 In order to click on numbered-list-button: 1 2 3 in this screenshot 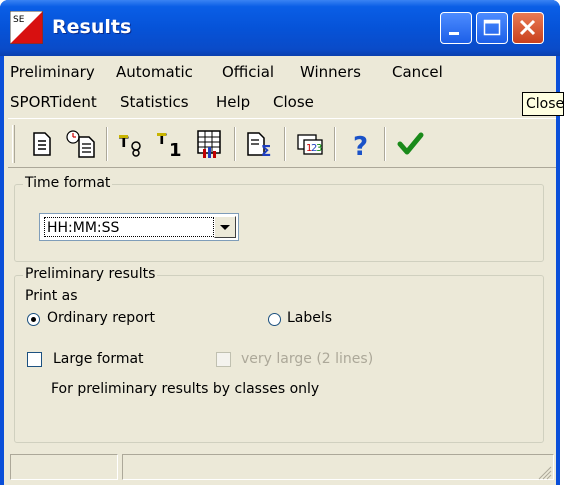, I will do `click(310, 144)`.